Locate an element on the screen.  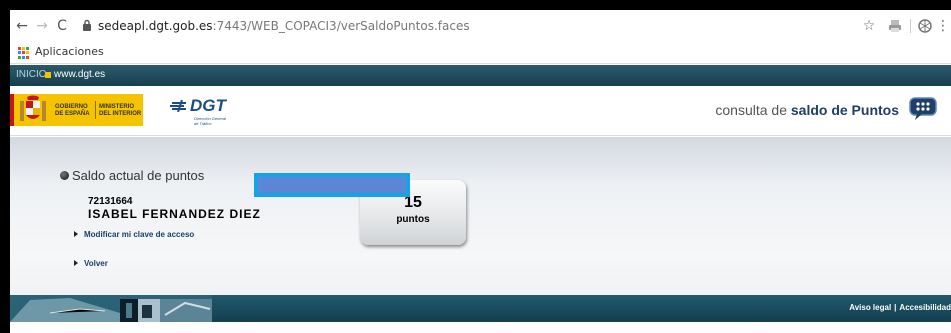
dgt-web-link: www.dgt.es is located at coordinates (79, 74).